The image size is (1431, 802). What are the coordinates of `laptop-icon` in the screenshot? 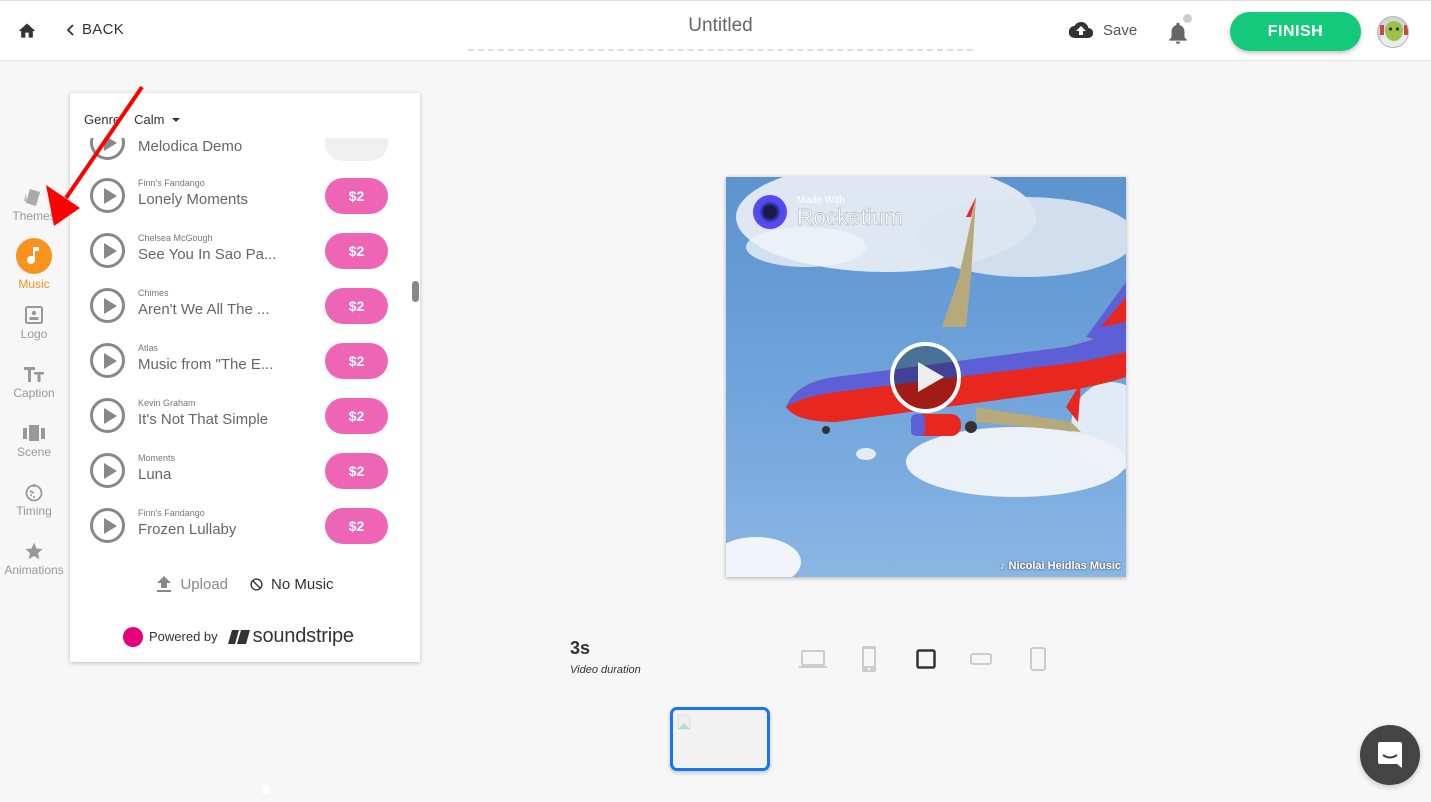 It's located at (813, 659).